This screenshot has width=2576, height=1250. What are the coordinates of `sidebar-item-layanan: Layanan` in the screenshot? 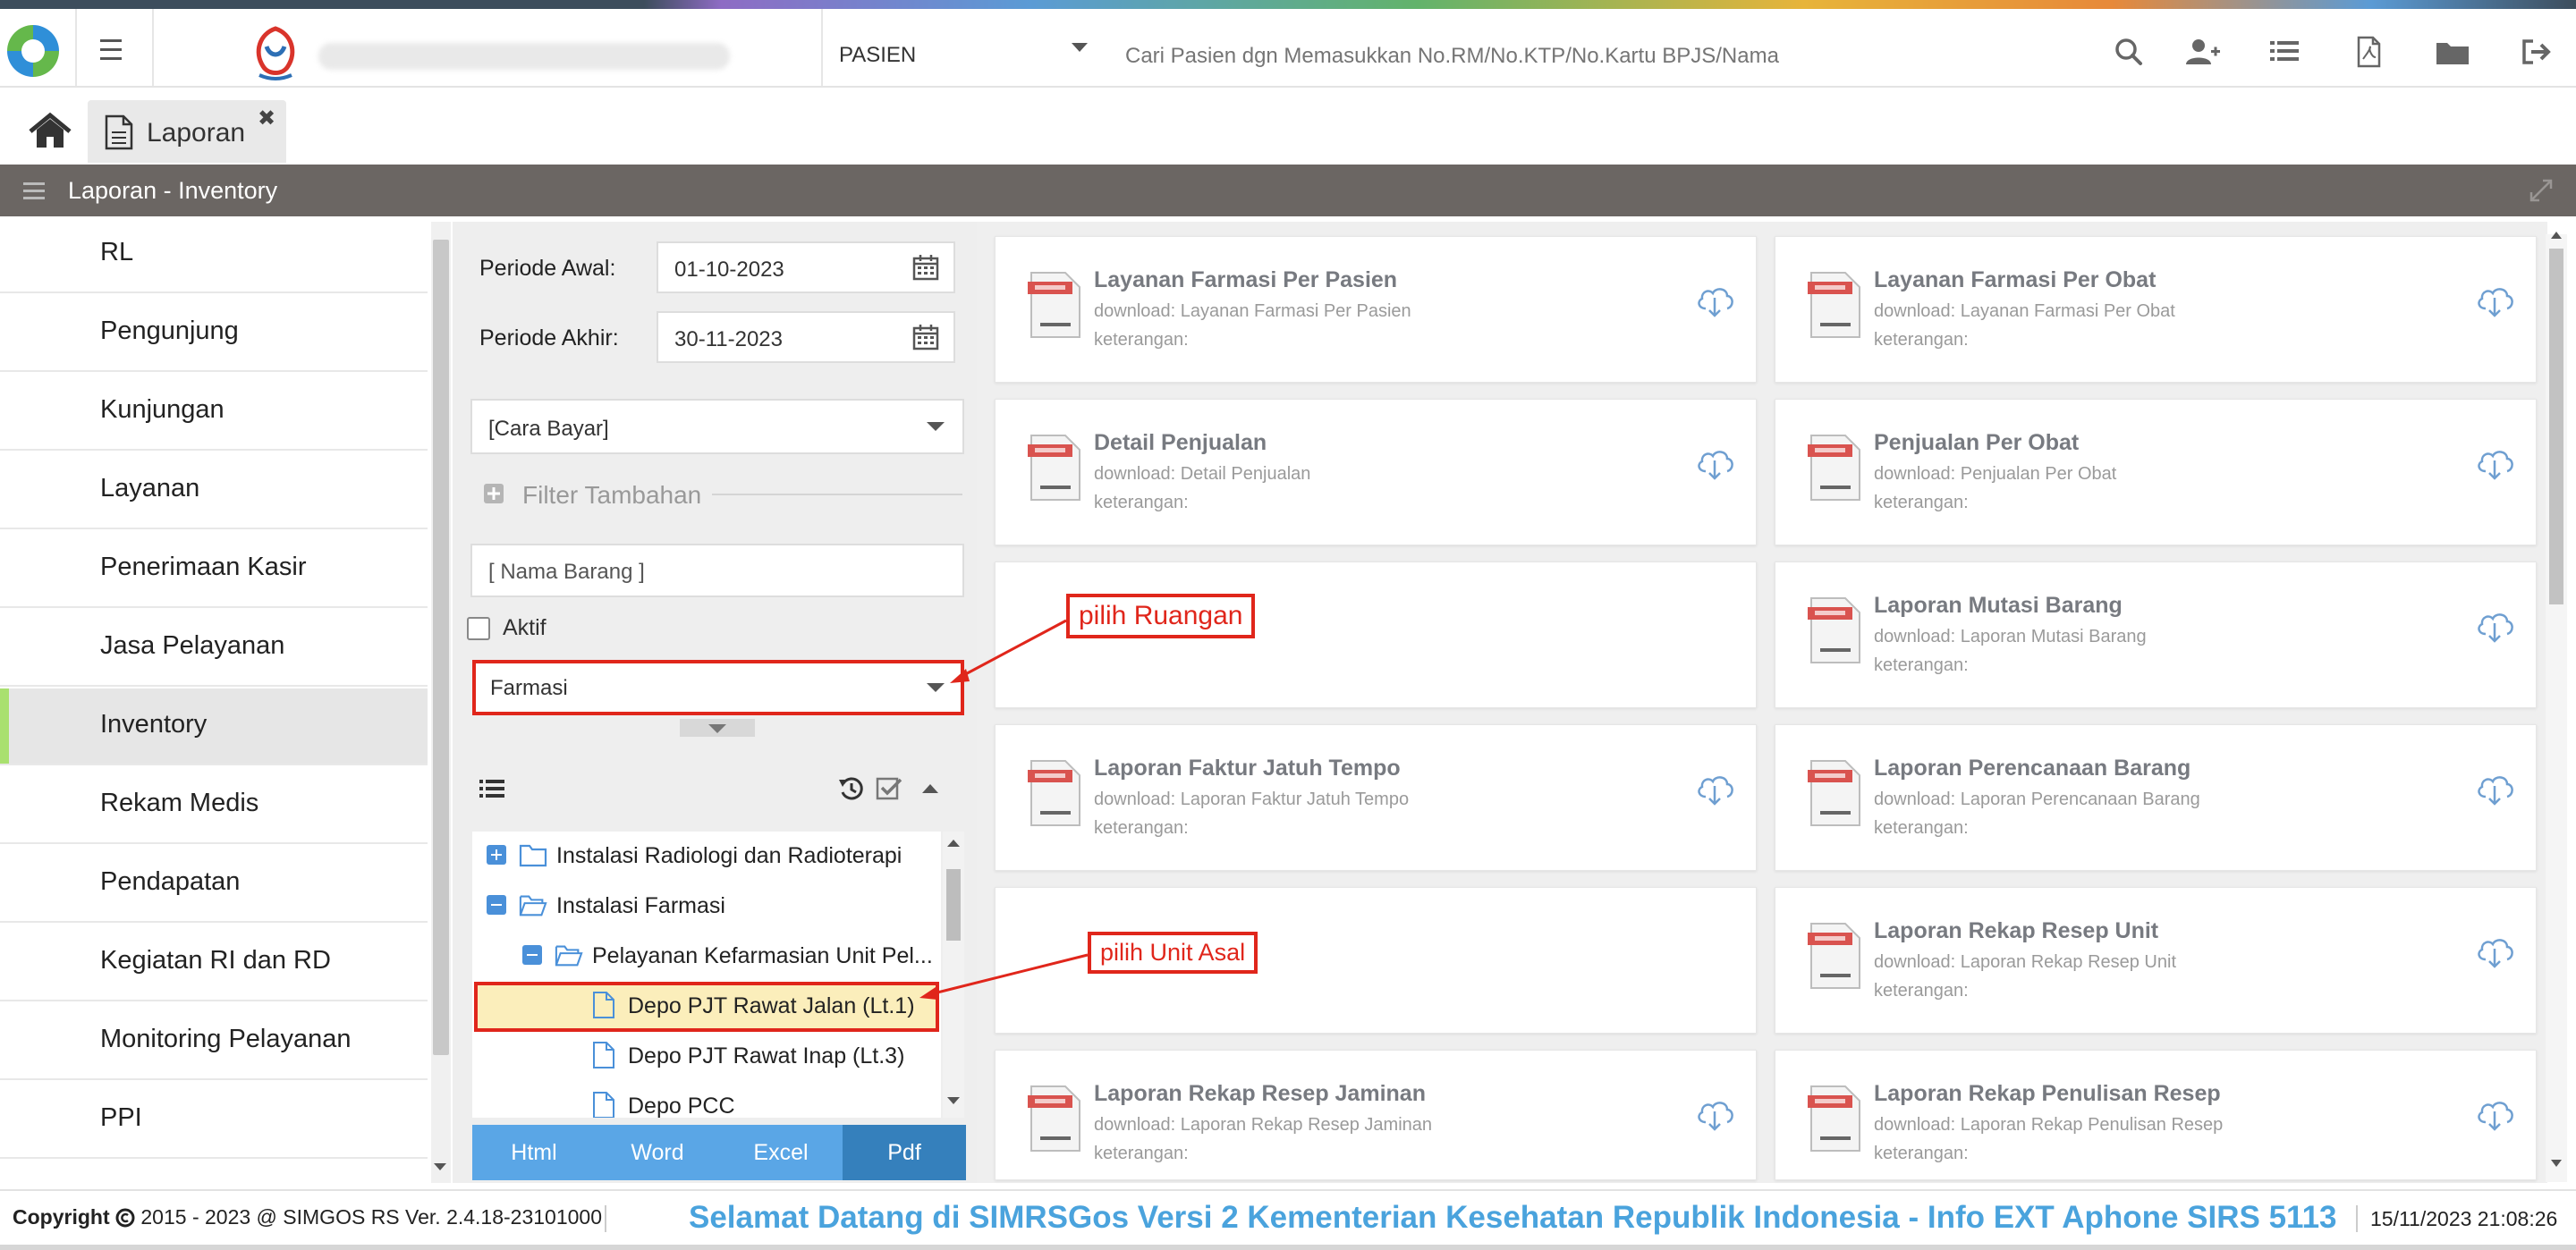 It's located at (214, 490).